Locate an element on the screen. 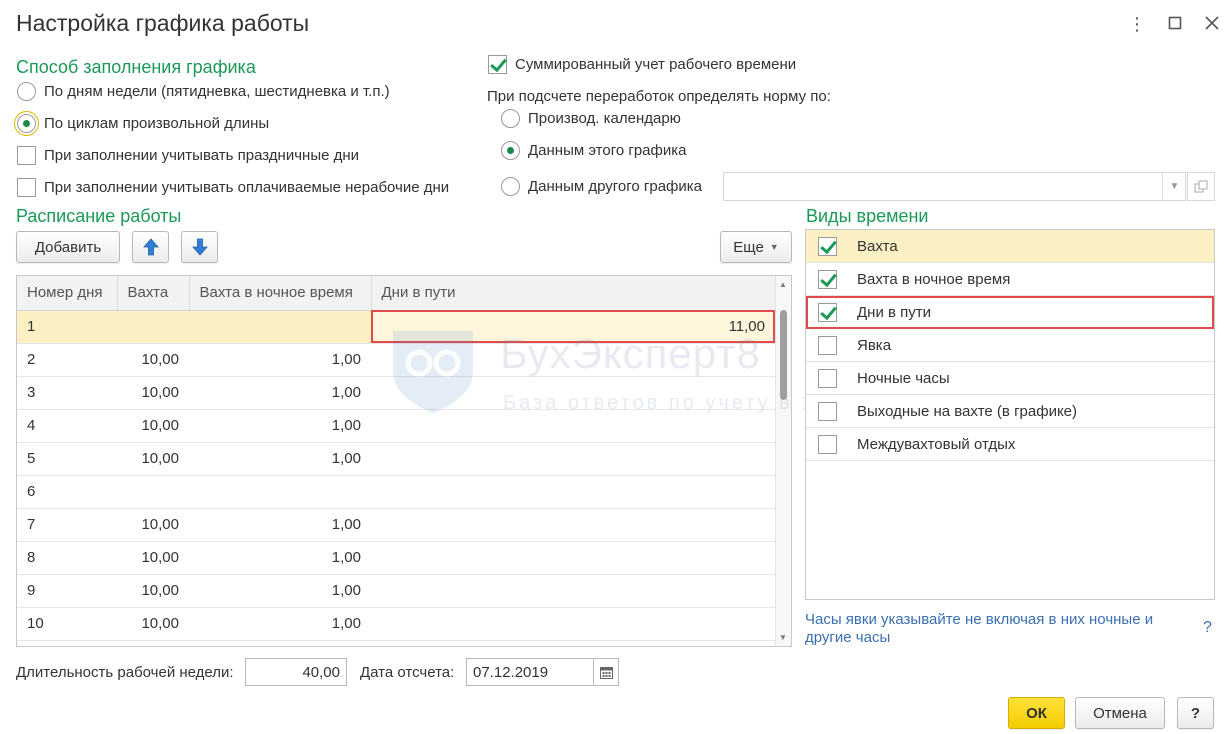  move-down-button is located at coordinates (199, 247).